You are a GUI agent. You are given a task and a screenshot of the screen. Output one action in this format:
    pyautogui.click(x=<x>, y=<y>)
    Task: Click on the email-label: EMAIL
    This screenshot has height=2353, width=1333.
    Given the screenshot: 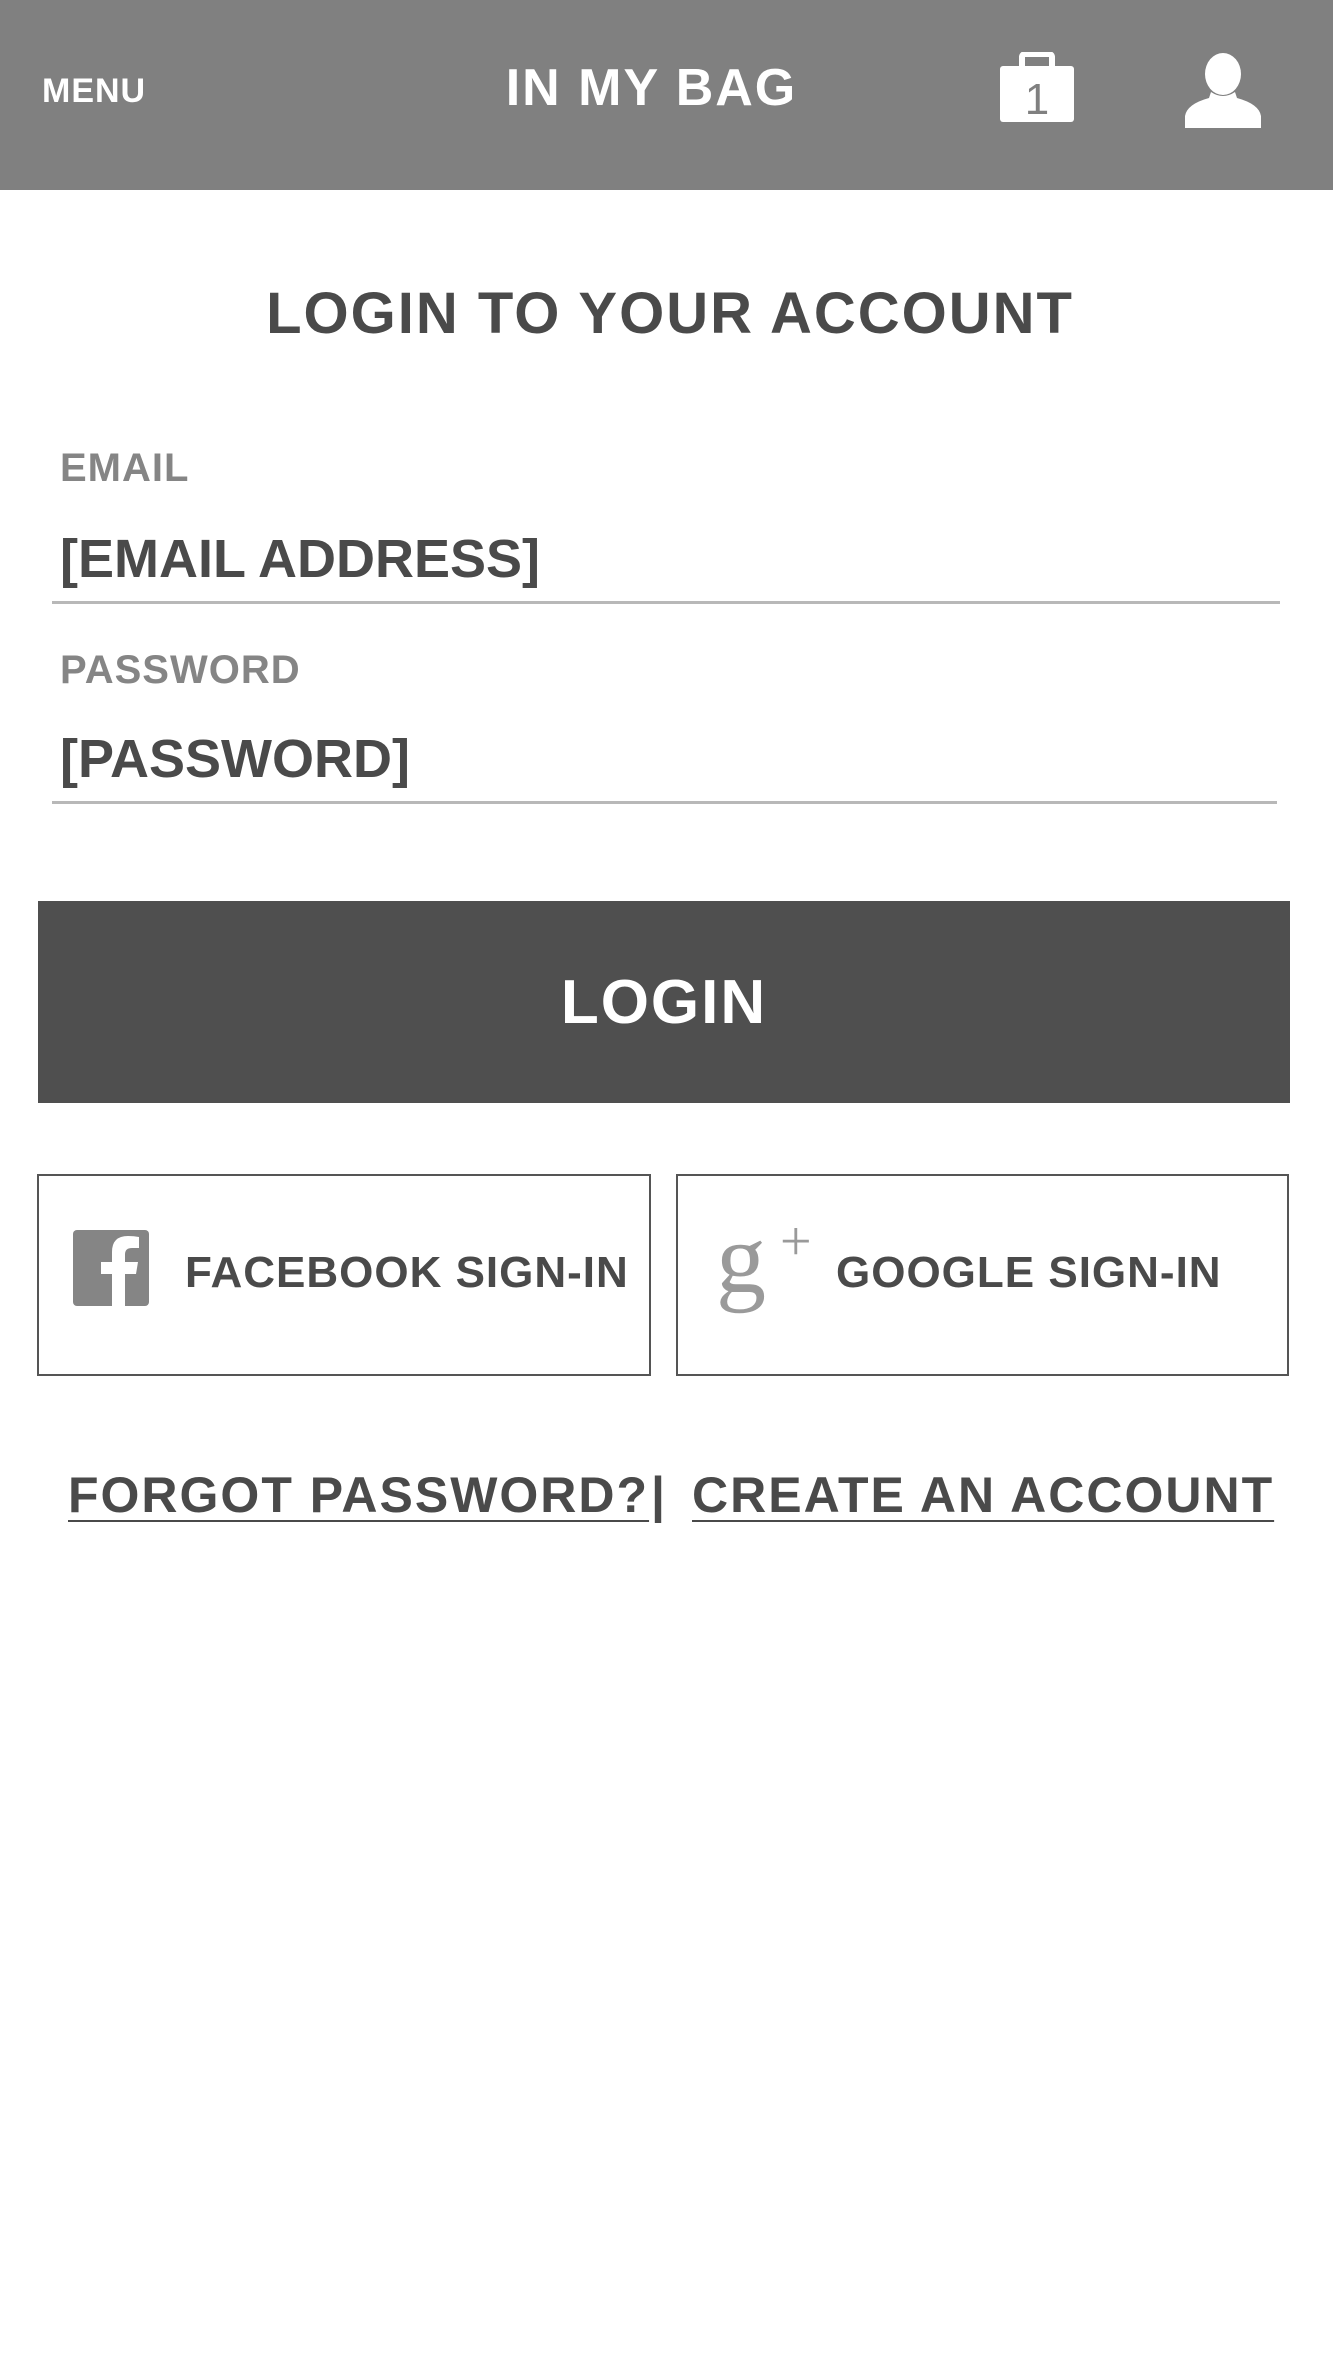 What is the action you would take?
    pyautogui.click(x=125, y=468)
    